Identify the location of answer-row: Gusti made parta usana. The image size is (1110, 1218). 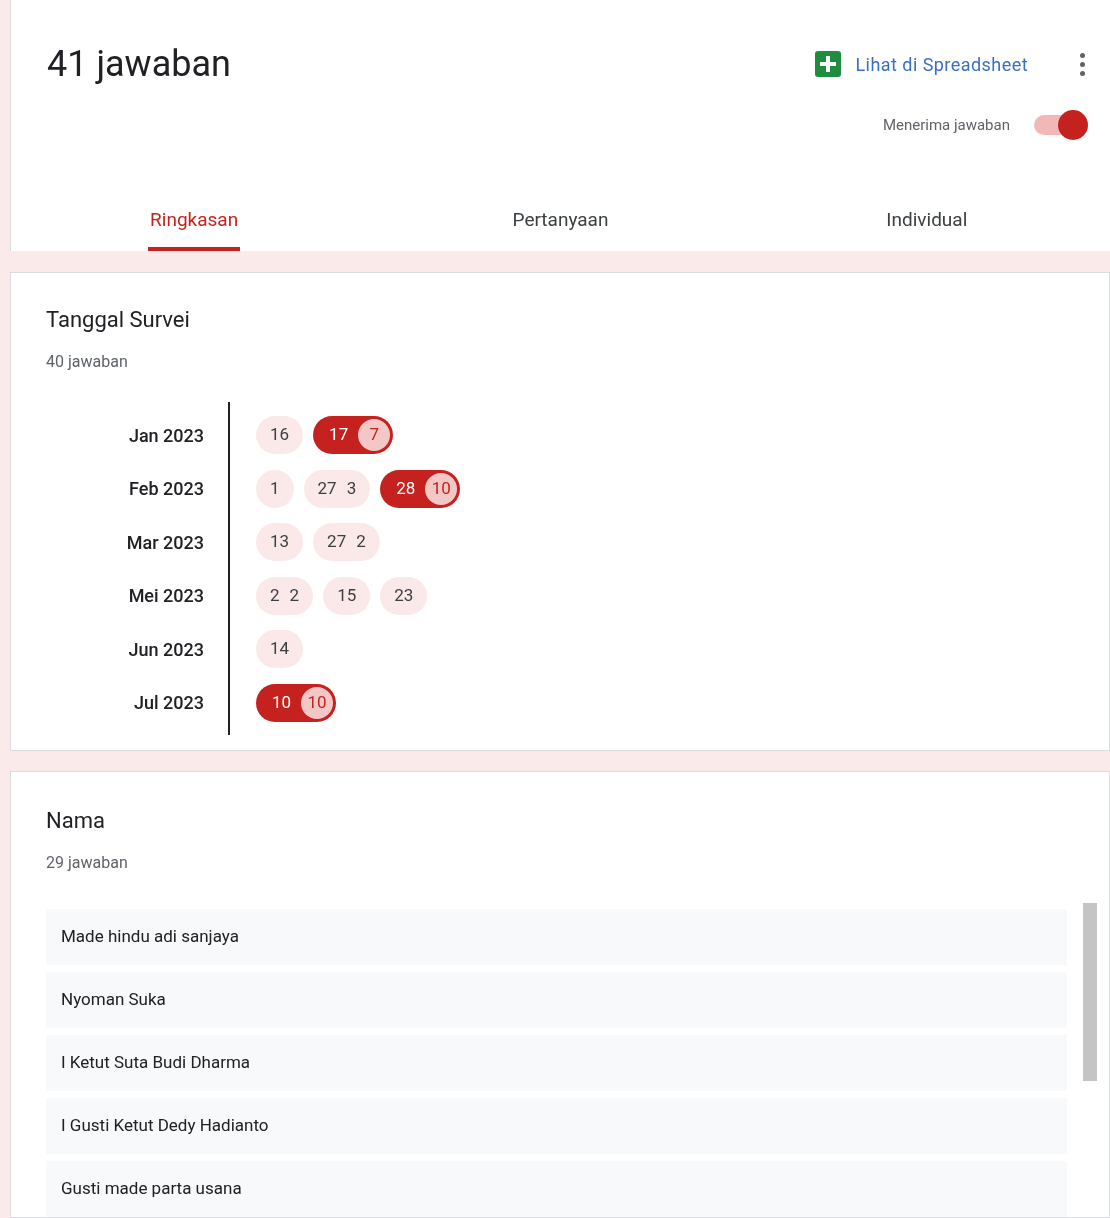
(556, 1189).